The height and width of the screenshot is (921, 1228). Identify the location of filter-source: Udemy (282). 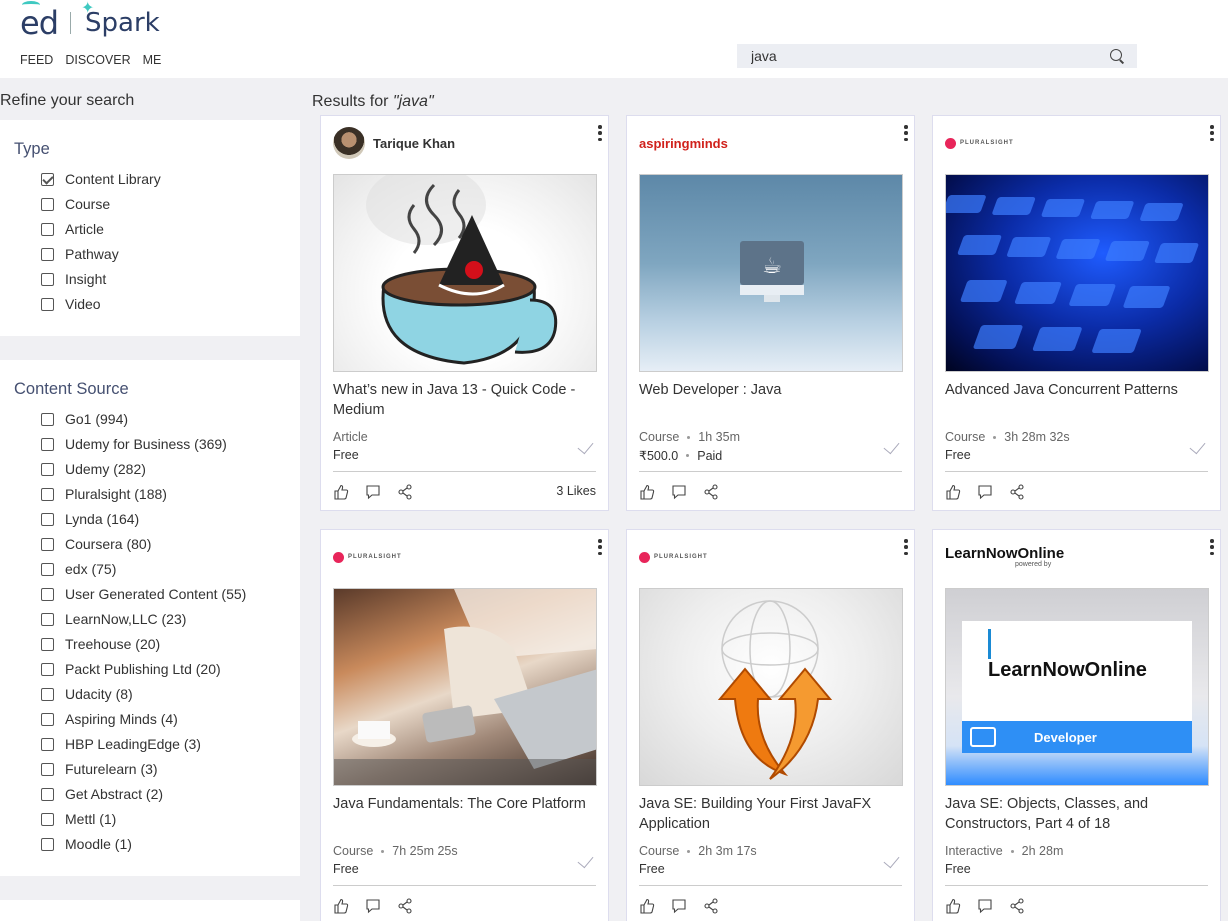
(93, 469).